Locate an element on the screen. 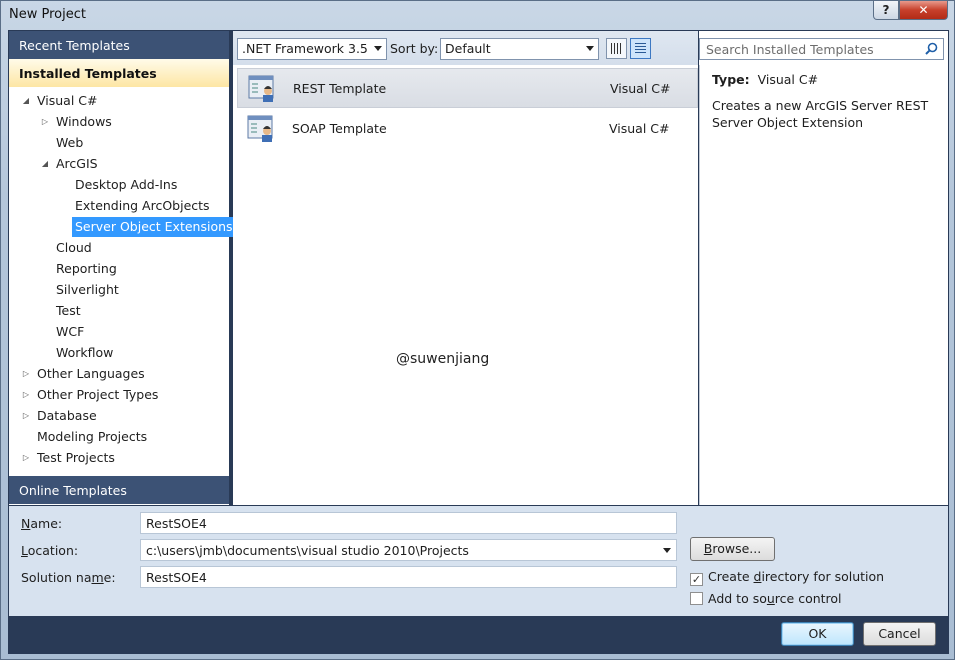 The image size is (955, 660). sort-by-select: Default is located at coordinates (519, 49).